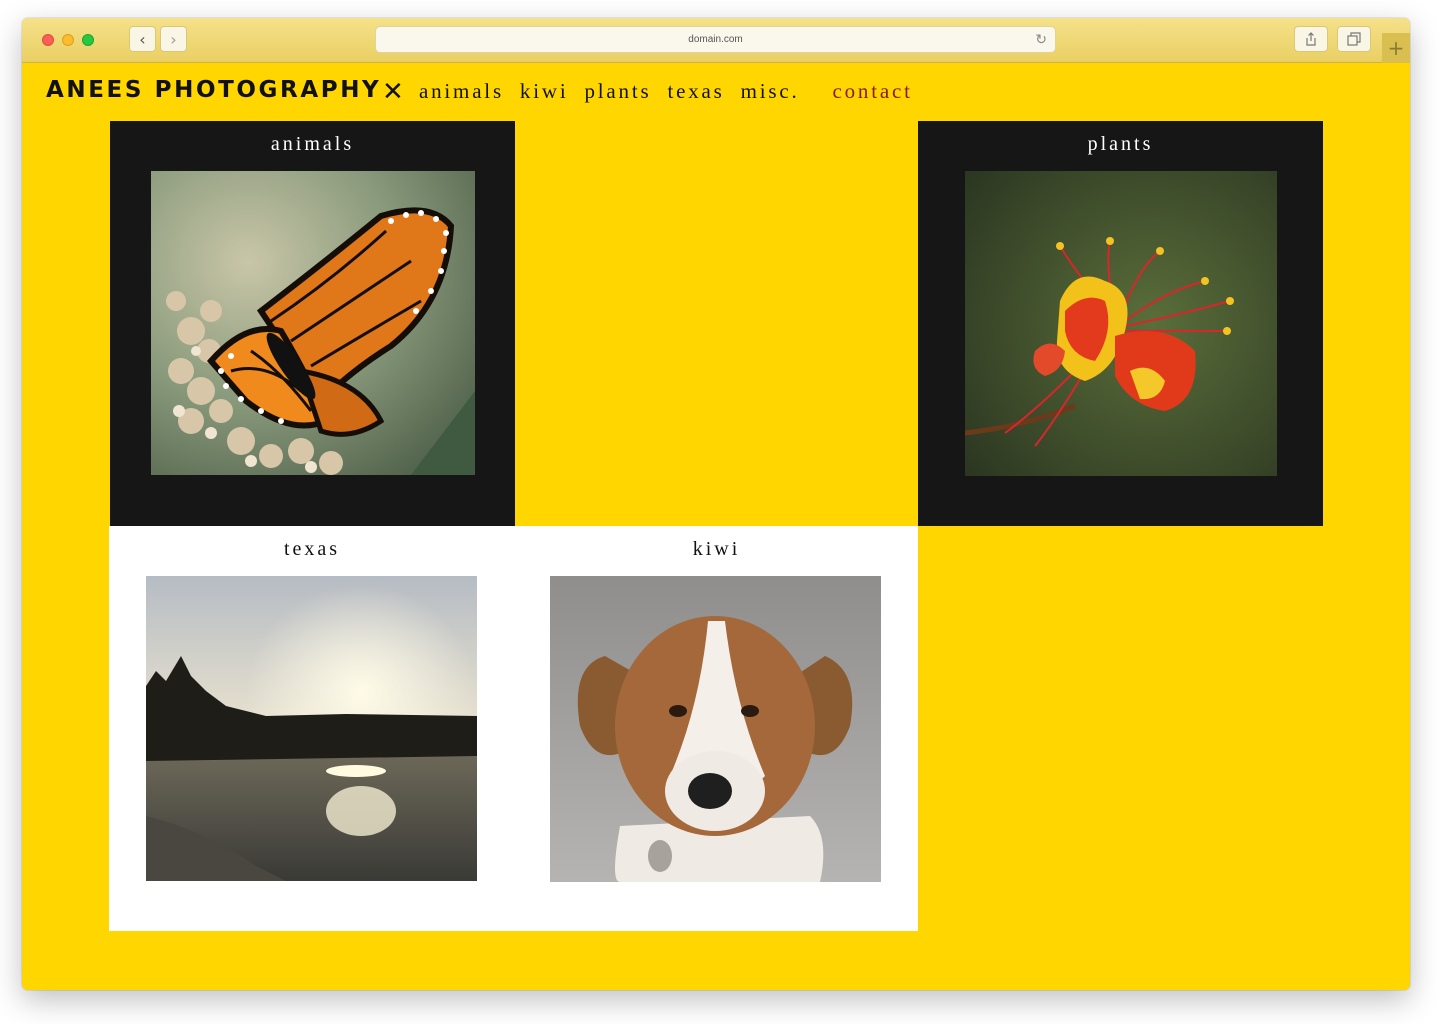  I want to click on nav-link-texas: texas, so click(695, 91).